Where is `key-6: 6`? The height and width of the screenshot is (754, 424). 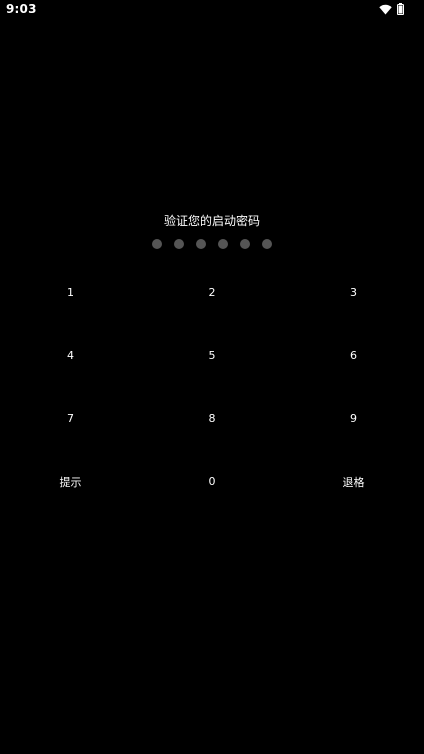 key-6: 6 is located at coordinates (353, 355).